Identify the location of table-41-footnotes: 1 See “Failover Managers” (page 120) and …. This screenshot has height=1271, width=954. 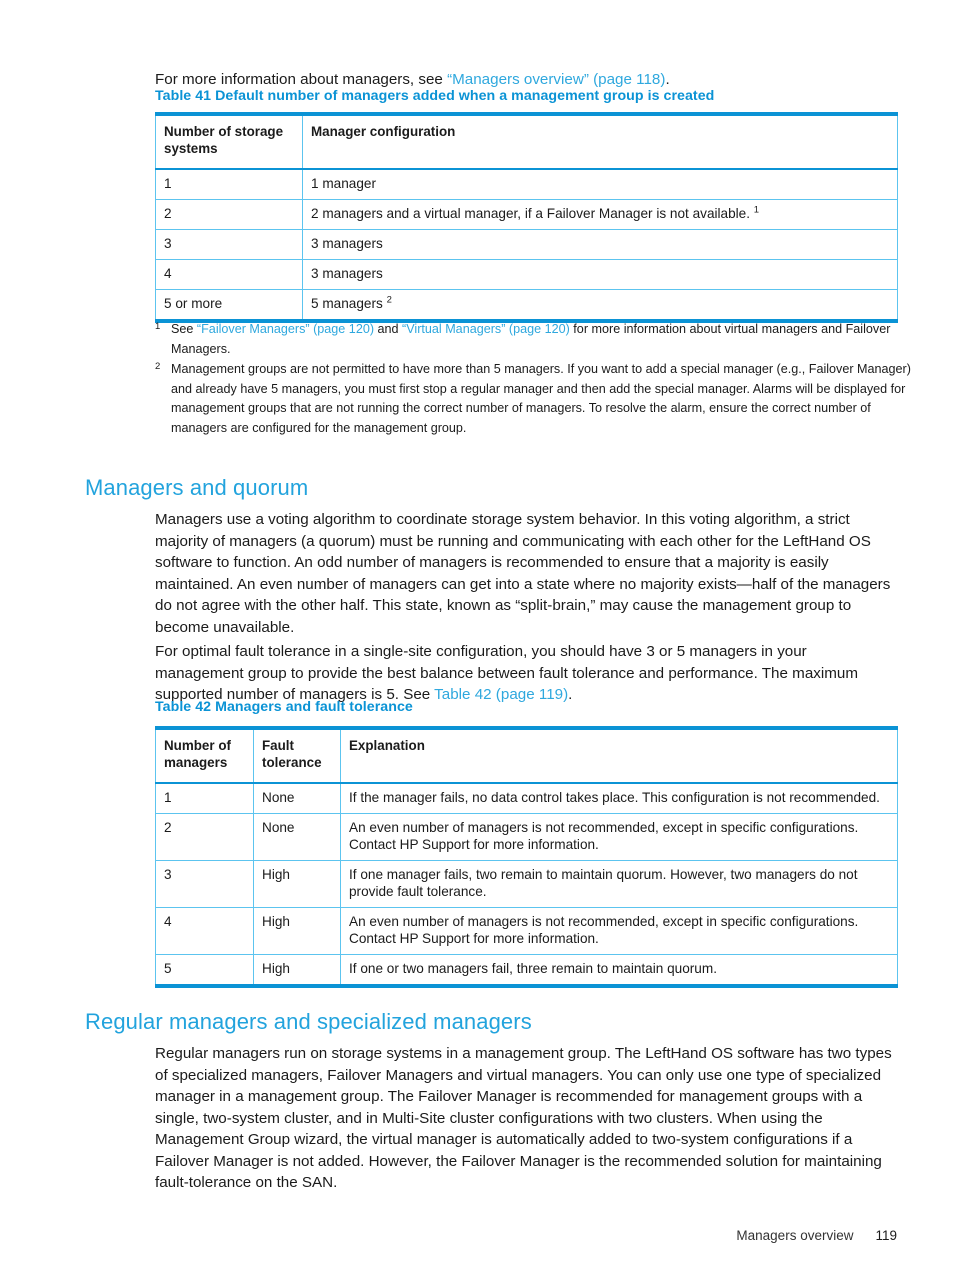
(535, 379).